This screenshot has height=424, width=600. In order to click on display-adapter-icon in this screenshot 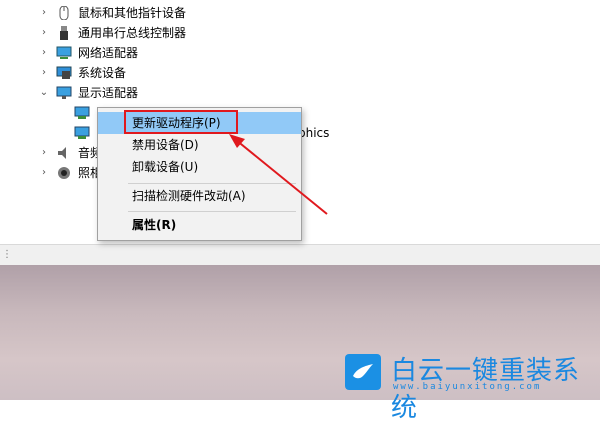, I will do `click(64, 92)`.